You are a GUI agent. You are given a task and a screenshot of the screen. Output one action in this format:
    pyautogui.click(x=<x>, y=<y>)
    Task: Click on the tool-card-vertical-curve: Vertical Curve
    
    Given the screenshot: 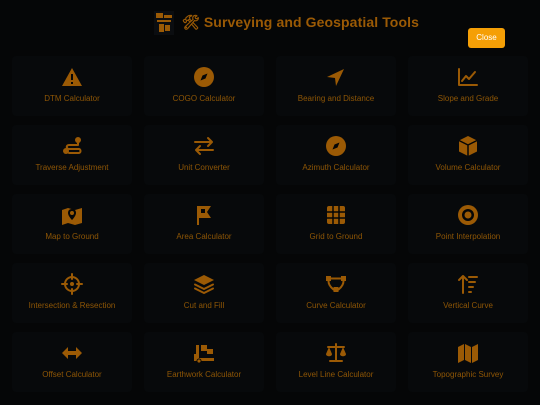 What is the action you would take?
    pyautogui.click(x=468, y=293)
    